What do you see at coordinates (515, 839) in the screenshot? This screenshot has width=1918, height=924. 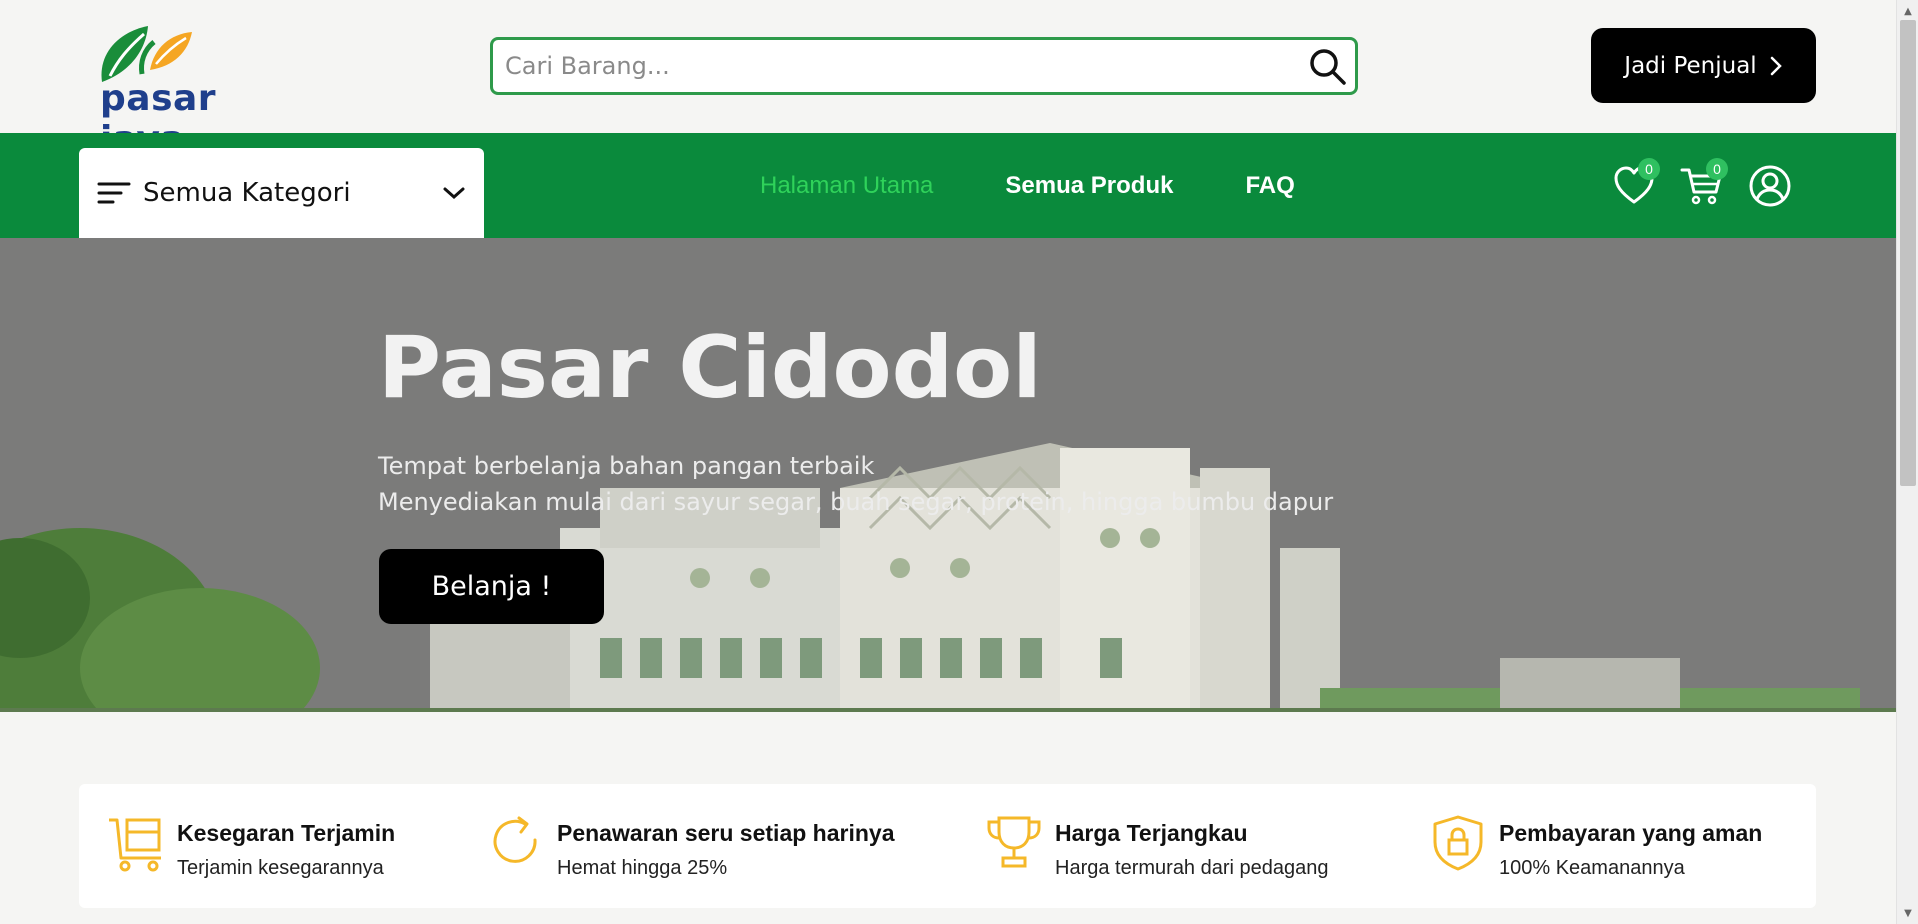 I see `refresh-icon` at bounding box center [515, 839].